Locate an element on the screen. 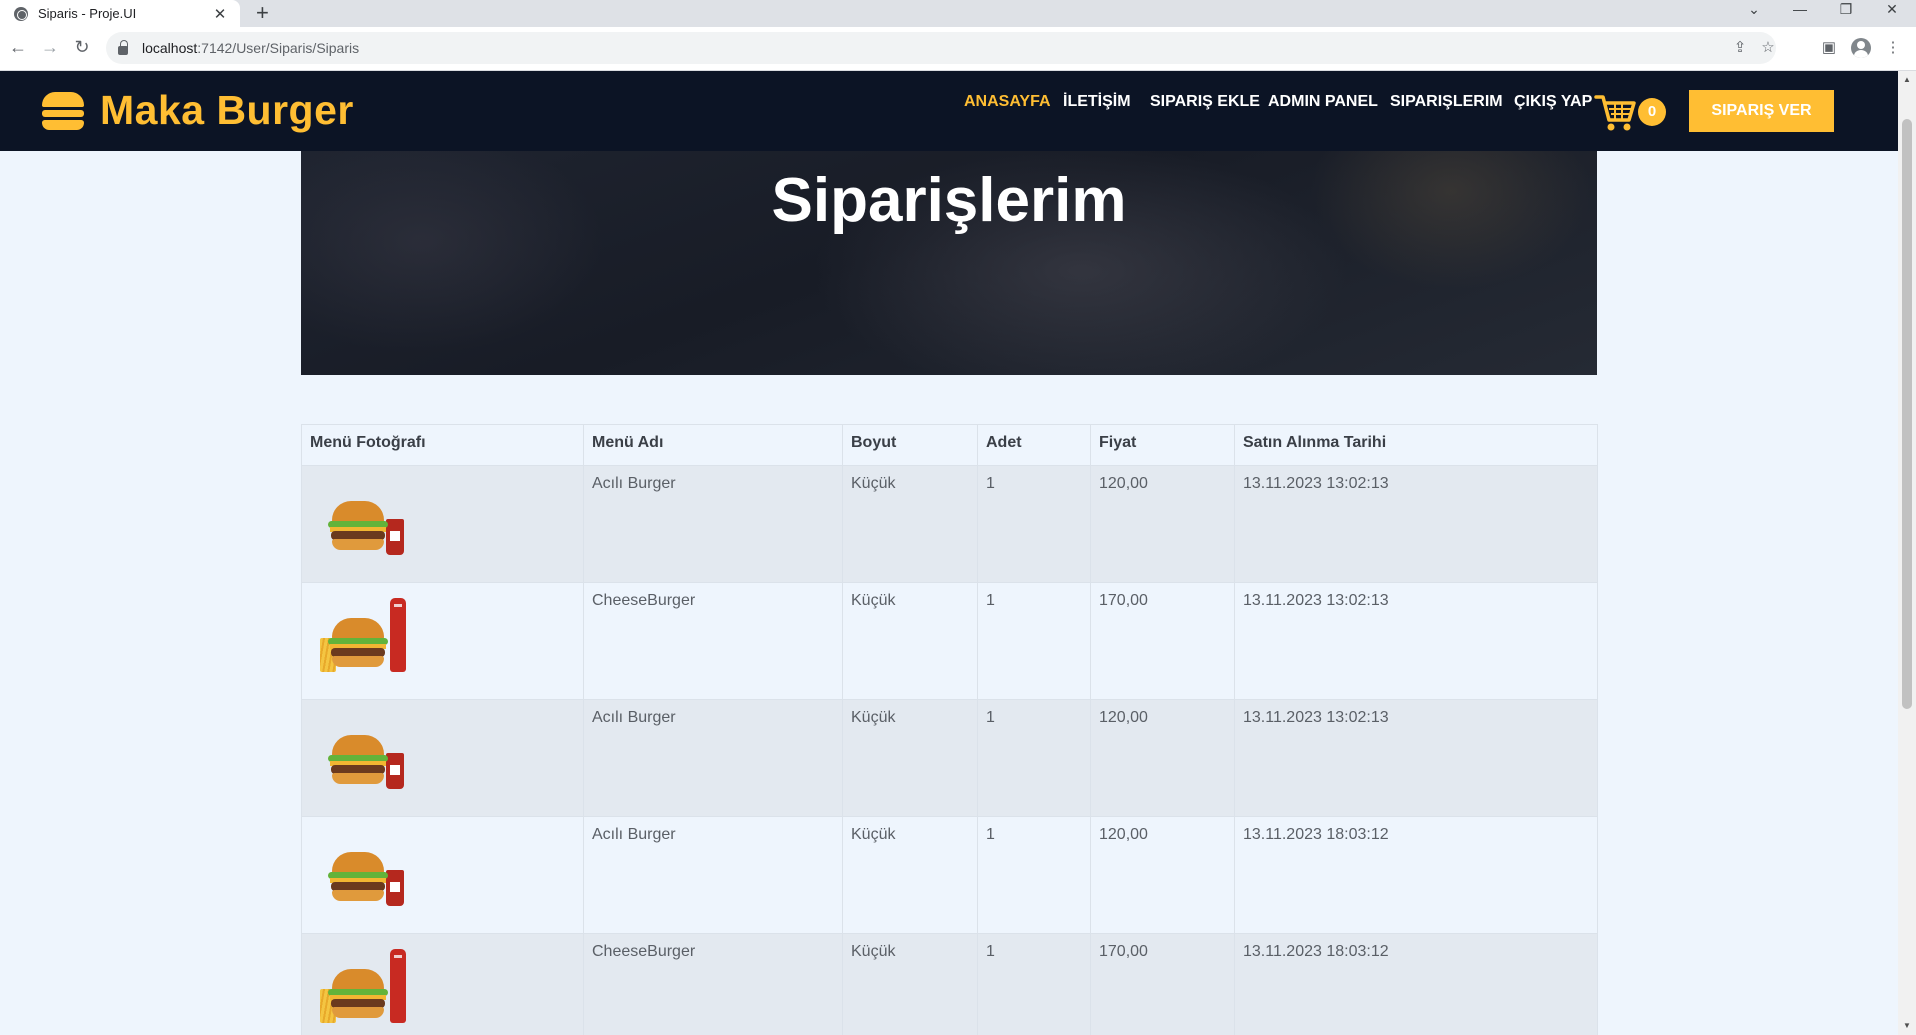  globe-icon is located at coordinates (21, 13).